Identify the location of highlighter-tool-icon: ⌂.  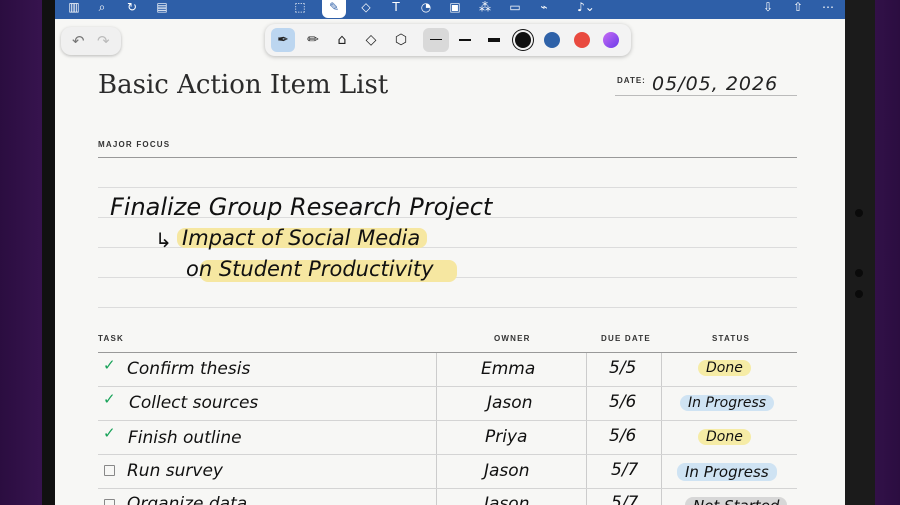
(342, 40).